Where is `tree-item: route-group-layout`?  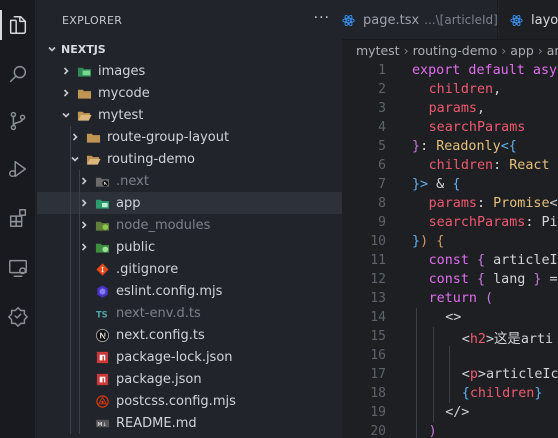 tree-item: route-group-layout is located at coordinates (189, 137).